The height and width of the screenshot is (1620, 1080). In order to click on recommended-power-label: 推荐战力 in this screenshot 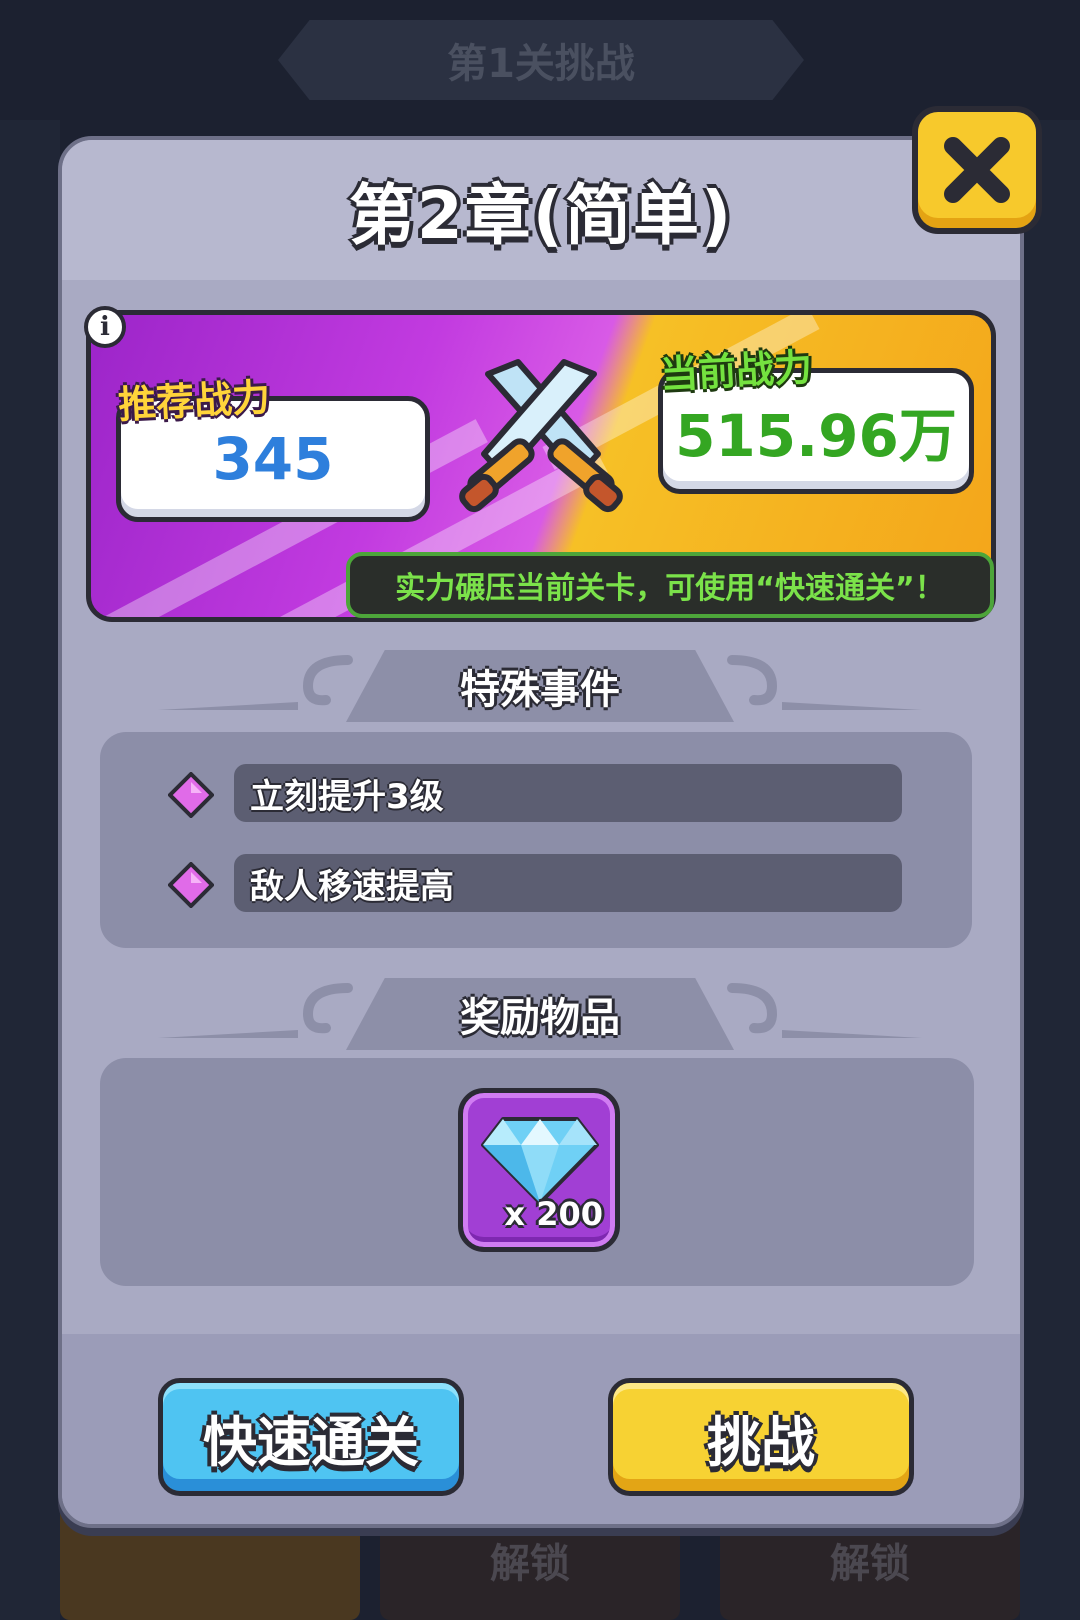, I will do `click(194, 401)`.